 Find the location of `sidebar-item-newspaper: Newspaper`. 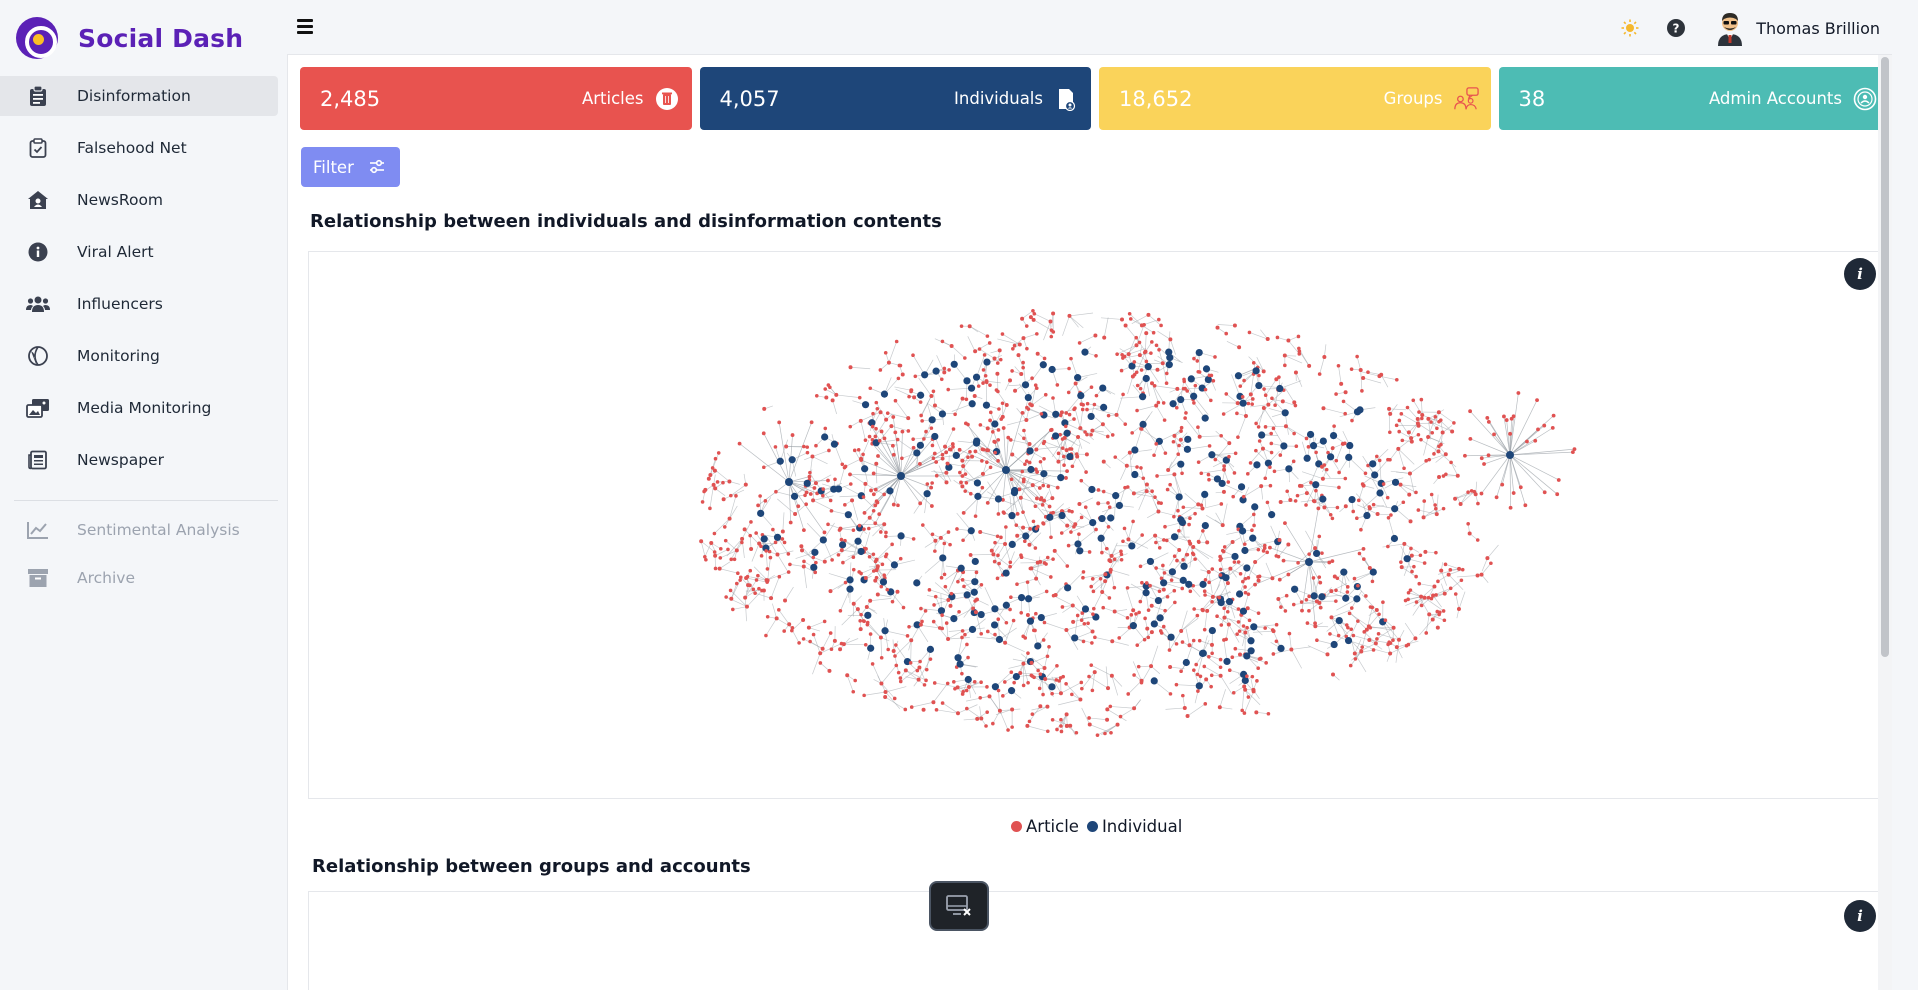

sidebar-item-newspaper: Newspaper is located at coordinates (142, 460).